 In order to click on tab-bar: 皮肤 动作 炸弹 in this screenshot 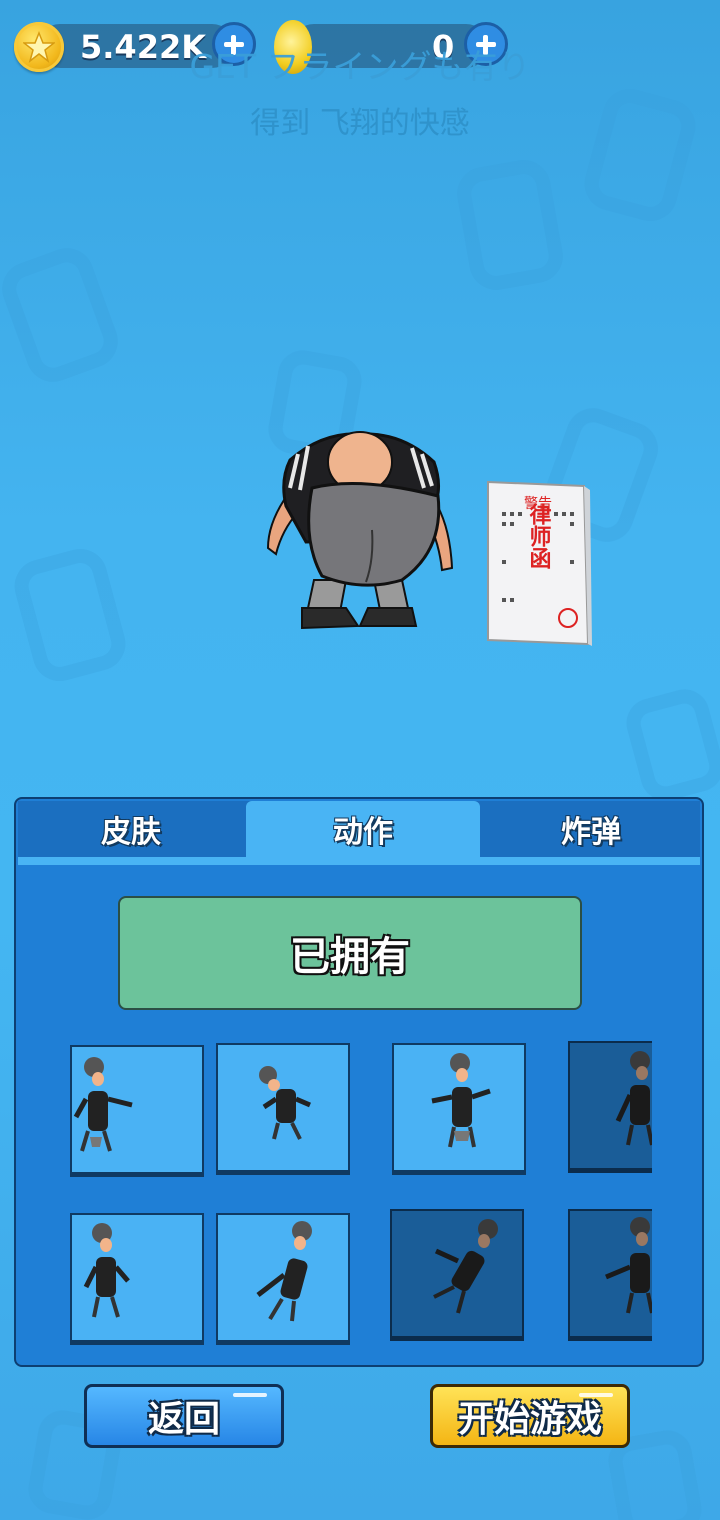, I will do `click(359, 829)`.